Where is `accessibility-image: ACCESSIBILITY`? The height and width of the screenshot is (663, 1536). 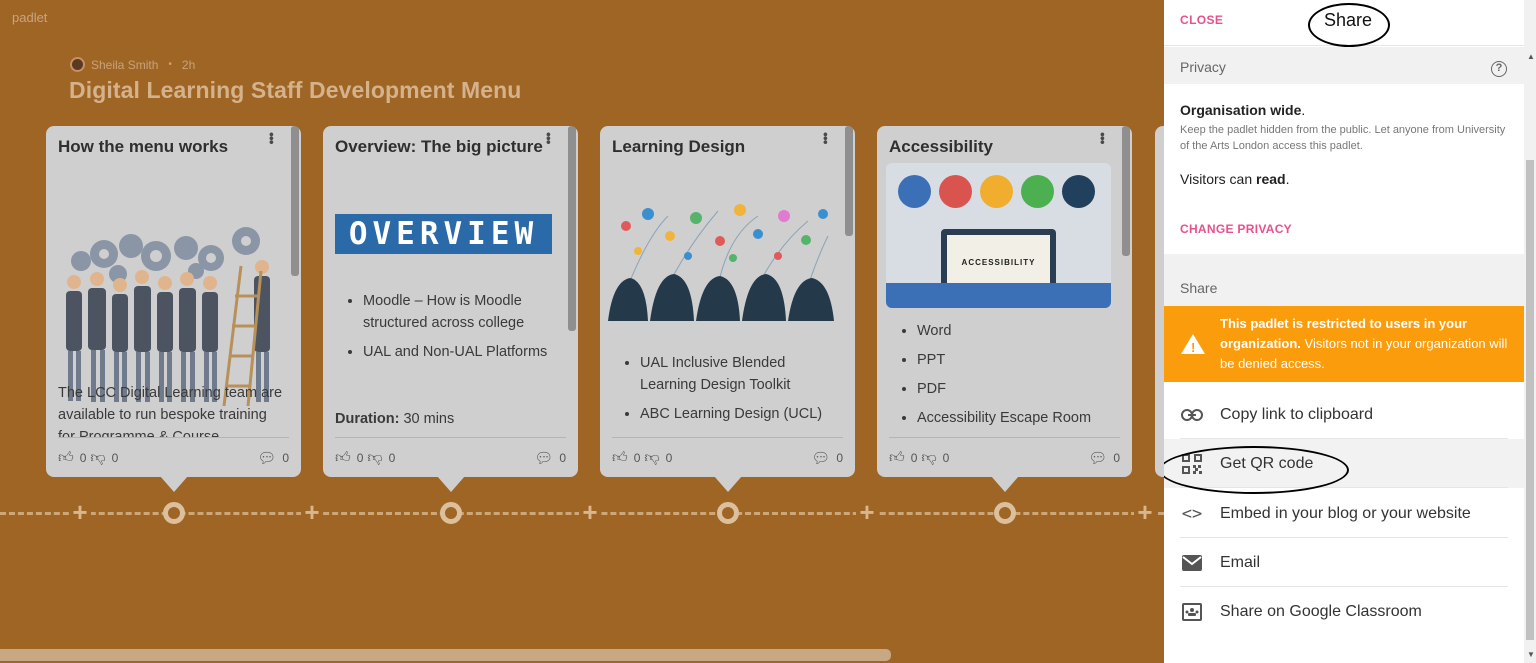 accessibility-image: ACCESSIBILITY is located at coordinates (998, 235).